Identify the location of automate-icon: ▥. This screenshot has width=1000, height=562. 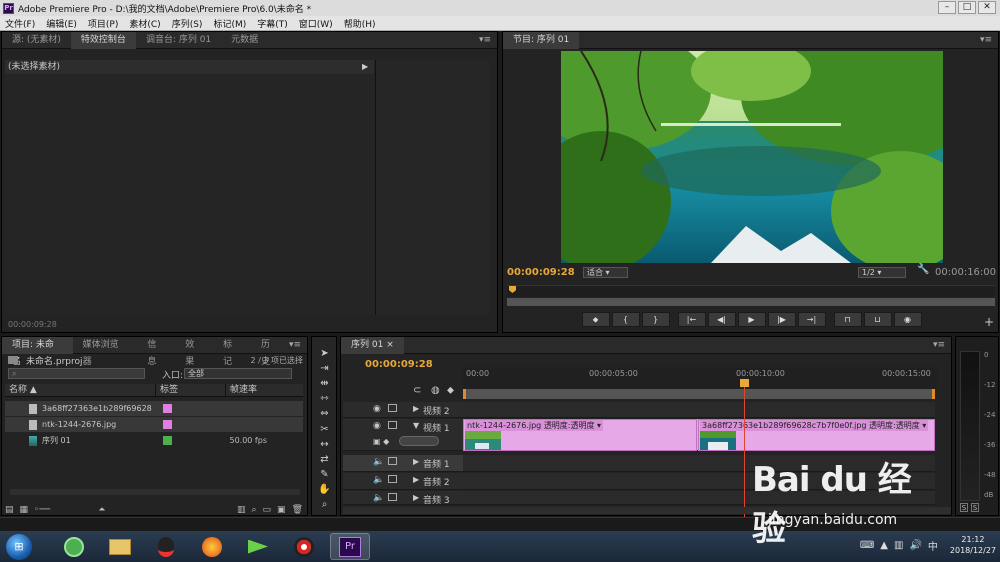
(241, 510).